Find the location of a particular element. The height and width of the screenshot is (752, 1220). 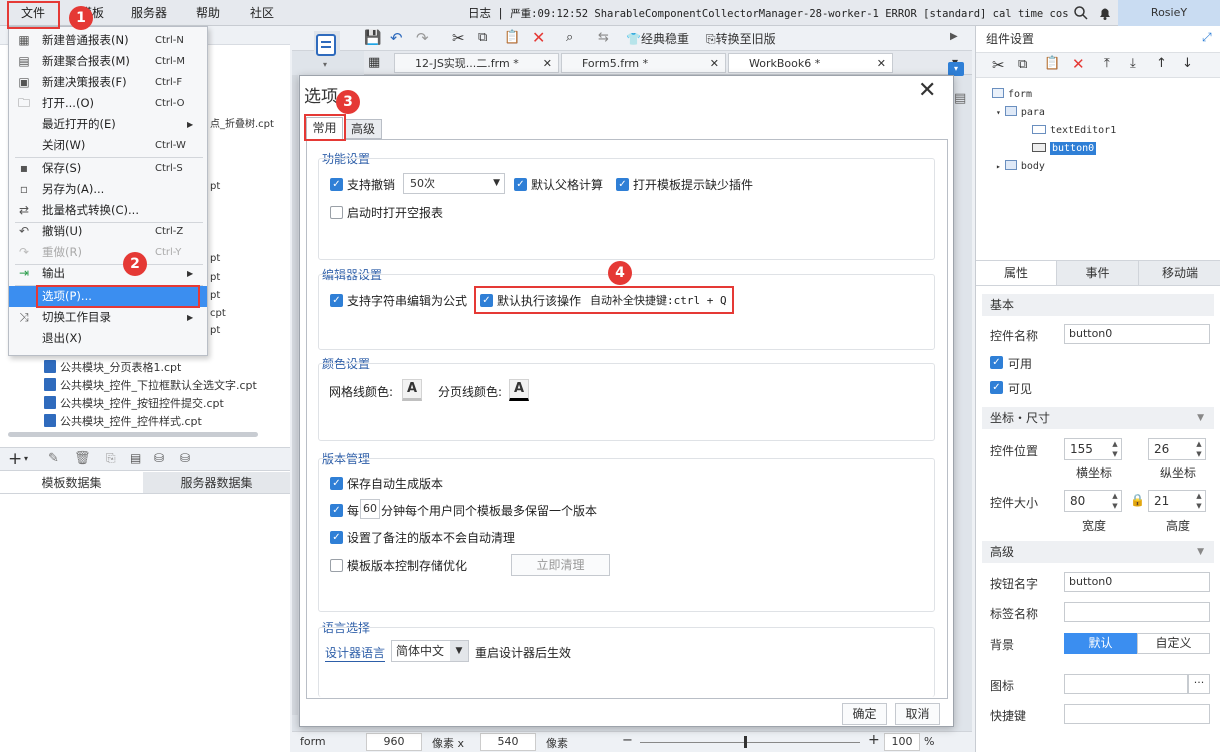

control-name-input: button0 is located at coordinates (1137, 334).